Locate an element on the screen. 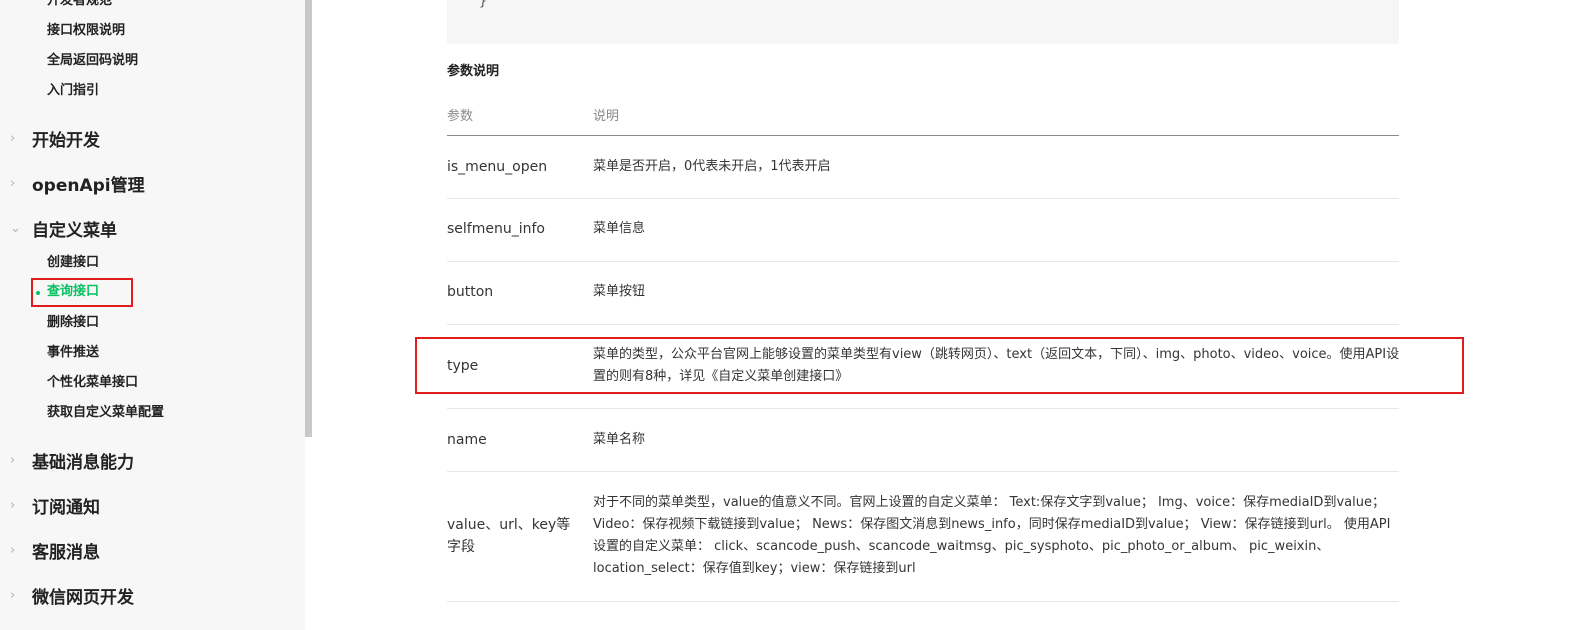 This screenshot has width=1582, height=630. sidebar-section-label: 自定义菜单 is located at coordinates (74, 230).